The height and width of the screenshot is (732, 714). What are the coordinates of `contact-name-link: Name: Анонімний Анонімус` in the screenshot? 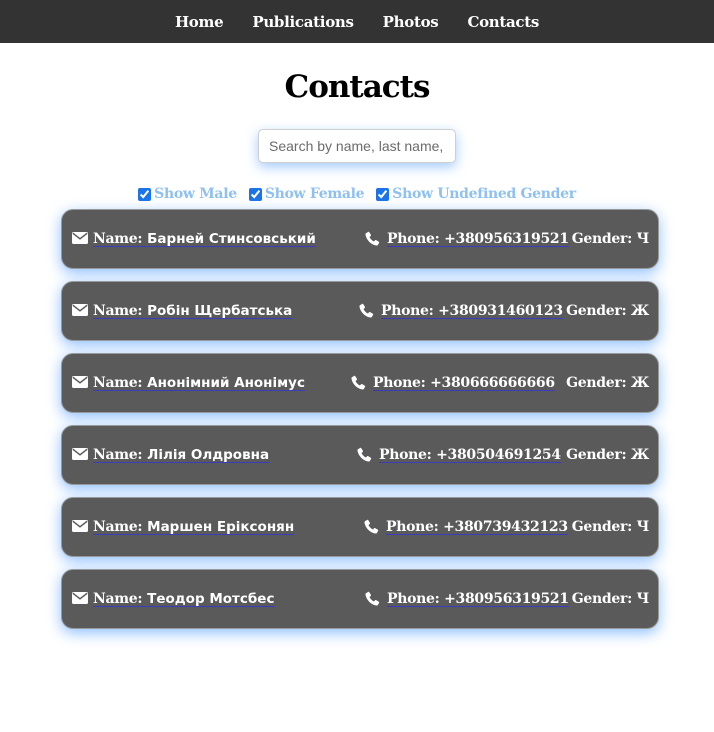 It's located at (199, 383).